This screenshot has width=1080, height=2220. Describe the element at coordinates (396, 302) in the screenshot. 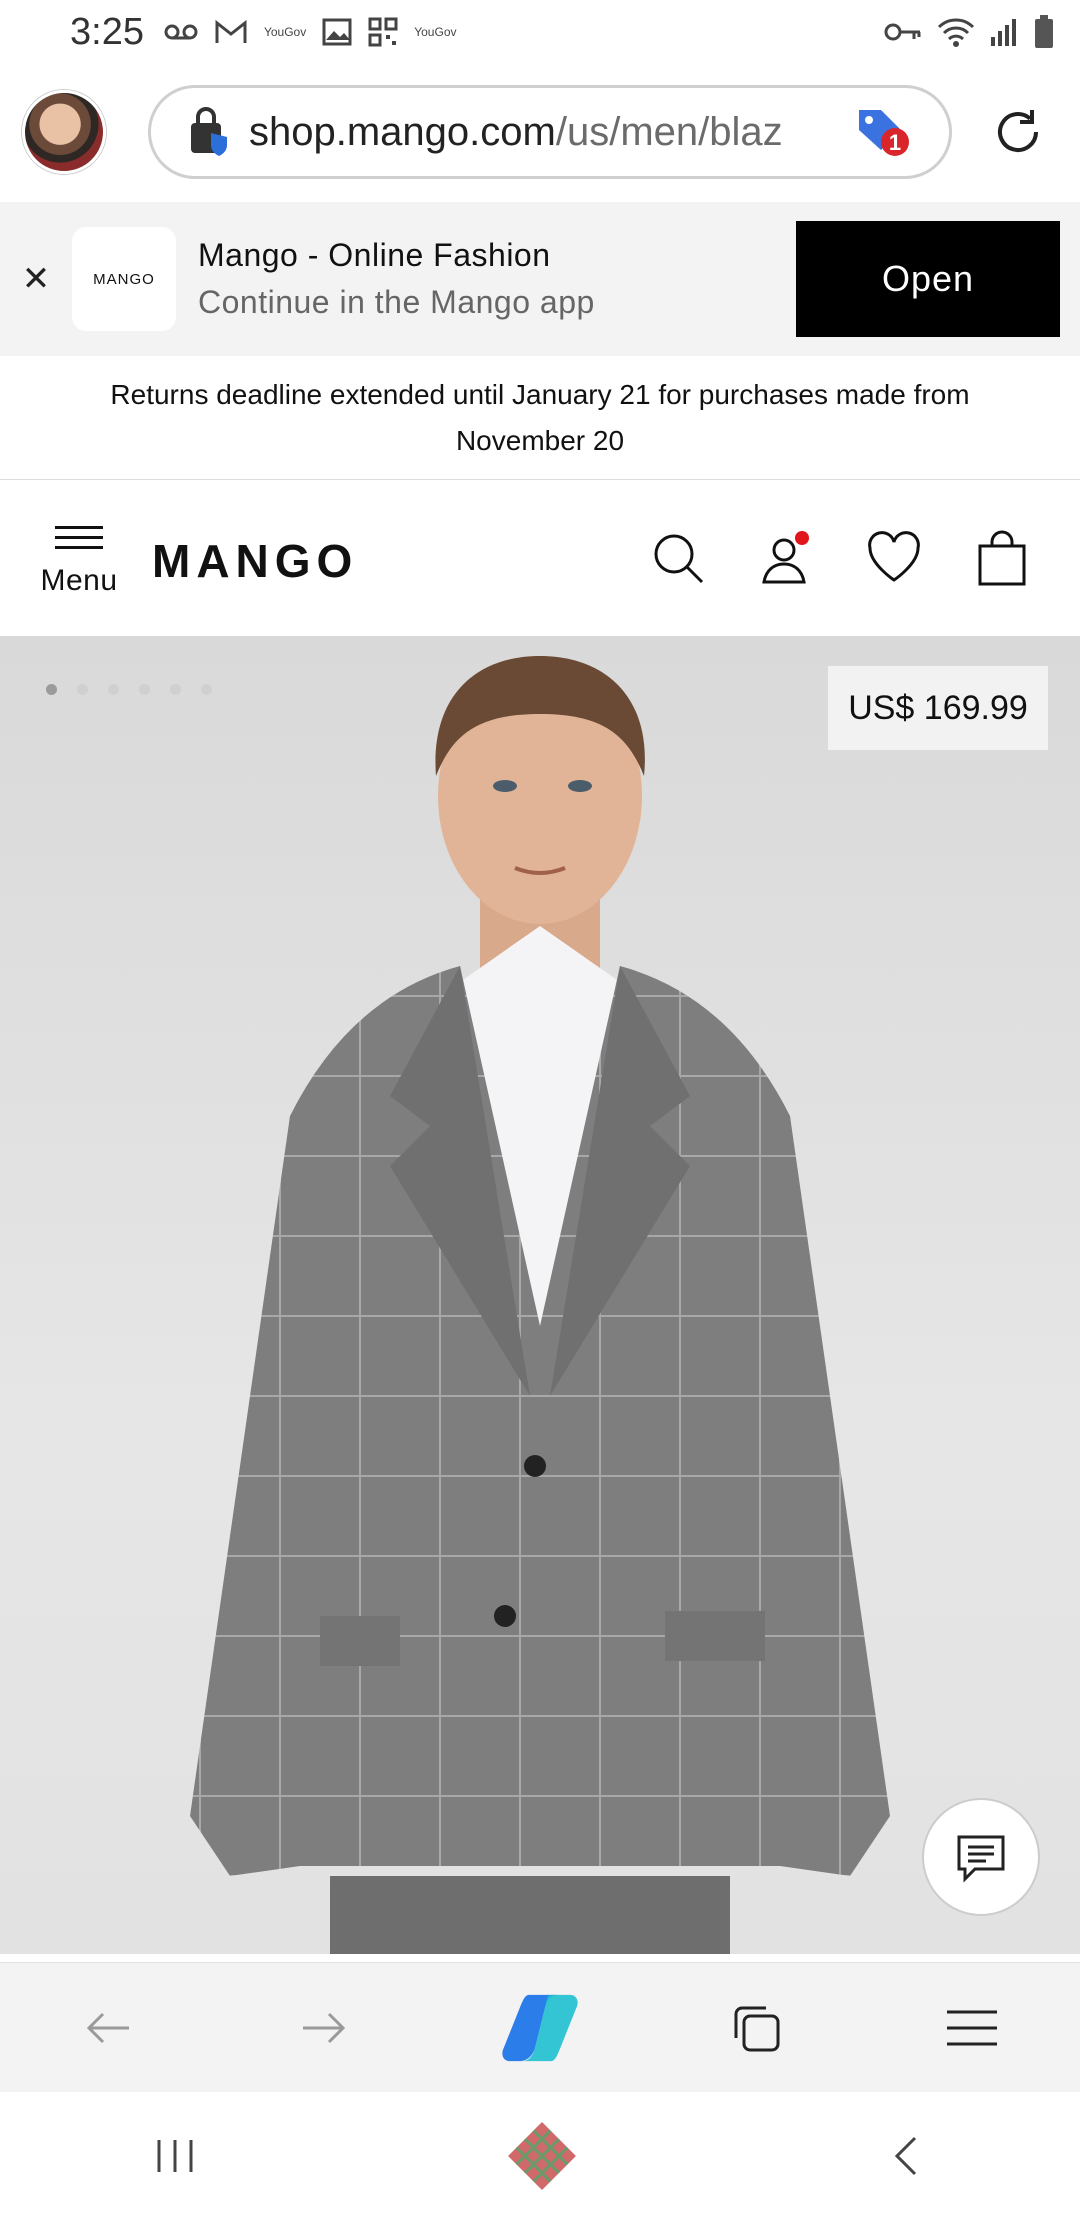

I see `banner-subtitle: Continue in the Mango app` at that location.